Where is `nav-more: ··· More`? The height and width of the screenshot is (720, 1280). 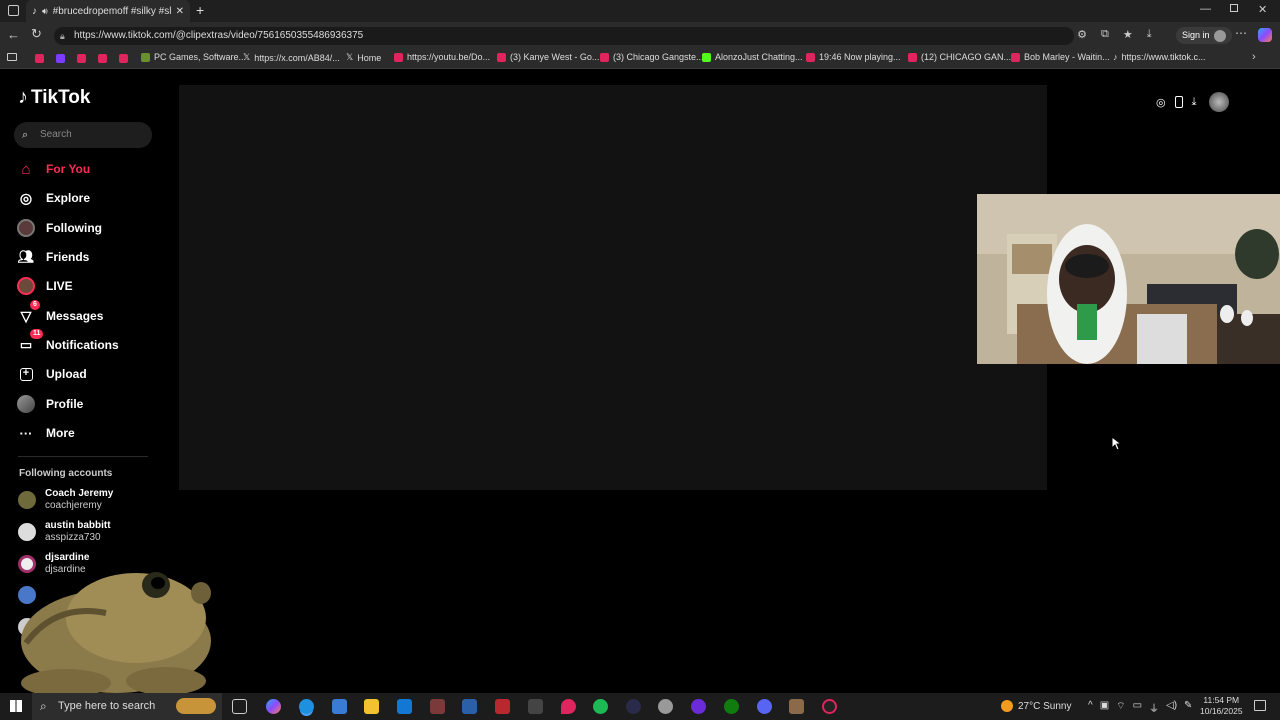 nav-more: ··· More is located at coordinates (45, 433).